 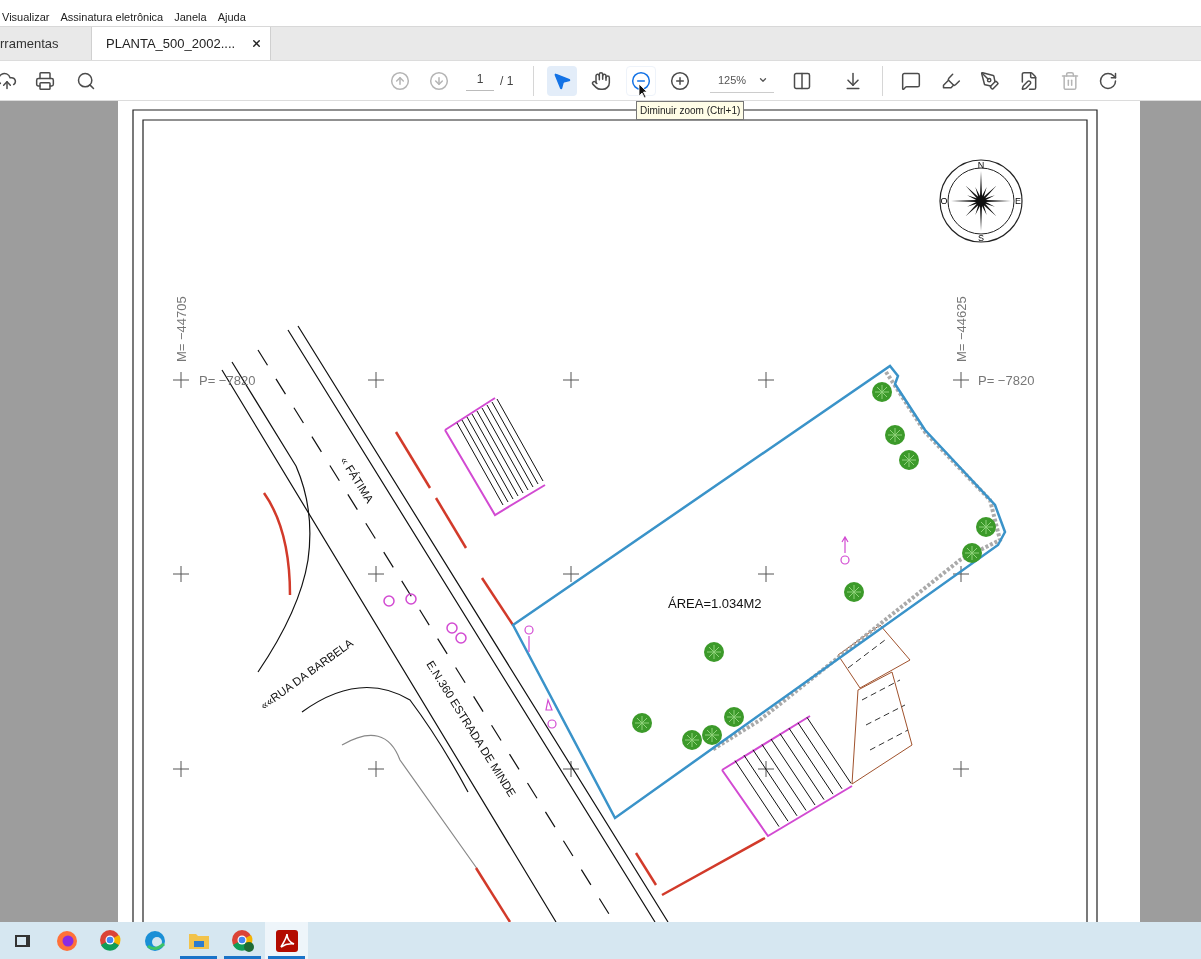 What do you see at coordinates (981, 165) in the screenshot?
I see `compass-letter: N` at bounding box center [981, 165].